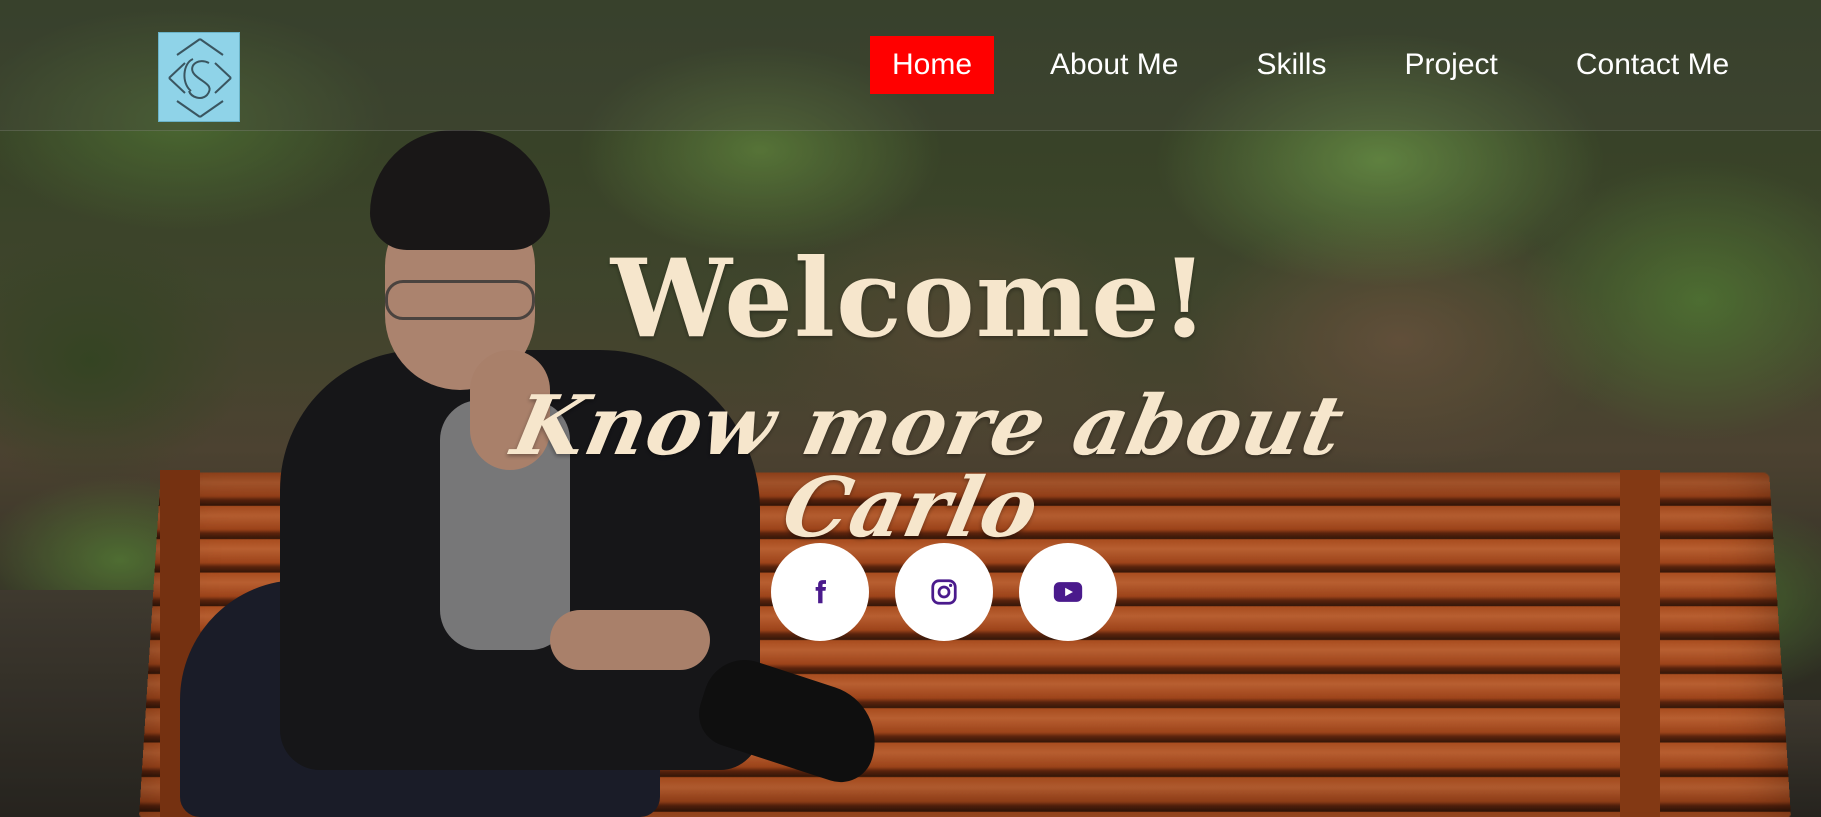 The height and width of the screenshot is (817, 1821). What do you see at coordinates (928, 467) in the screenshot?
I see `hero-subtitle: Know more about Carlo` at bounding box center [928, 467].